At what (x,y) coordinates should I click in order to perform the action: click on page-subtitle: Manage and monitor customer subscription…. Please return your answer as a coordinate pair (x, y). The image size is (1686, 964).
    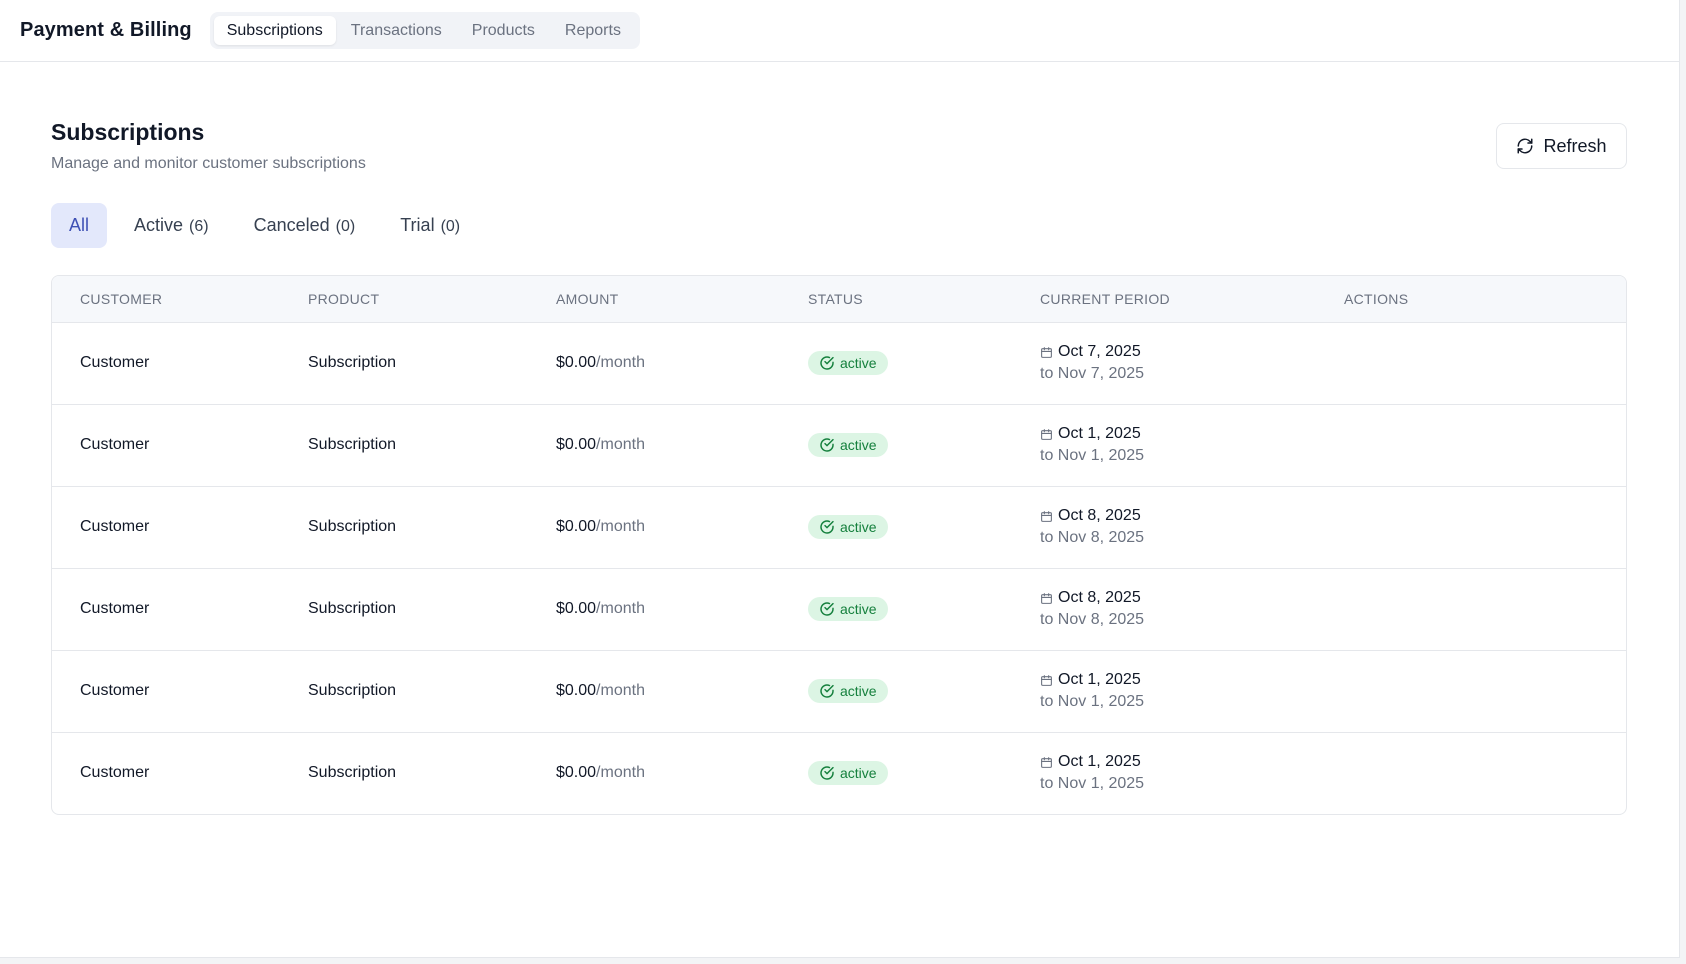
    Looking at the image, I should click on (208, 163).